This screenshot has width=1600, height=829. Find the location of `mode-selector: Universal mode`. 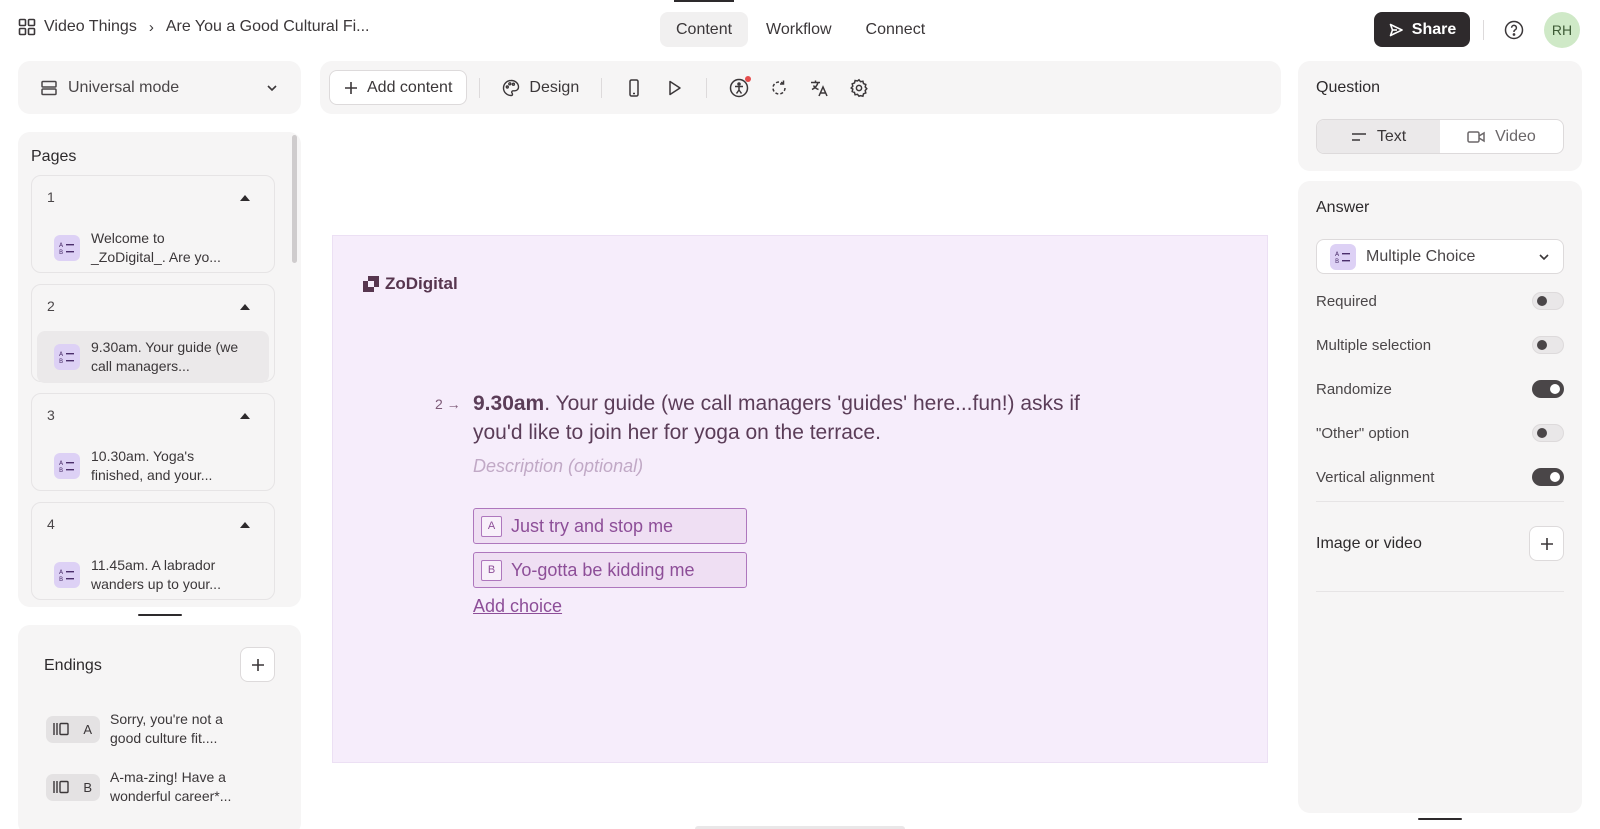

mode-selector: Universal mode is located at coordinates (159, 87).